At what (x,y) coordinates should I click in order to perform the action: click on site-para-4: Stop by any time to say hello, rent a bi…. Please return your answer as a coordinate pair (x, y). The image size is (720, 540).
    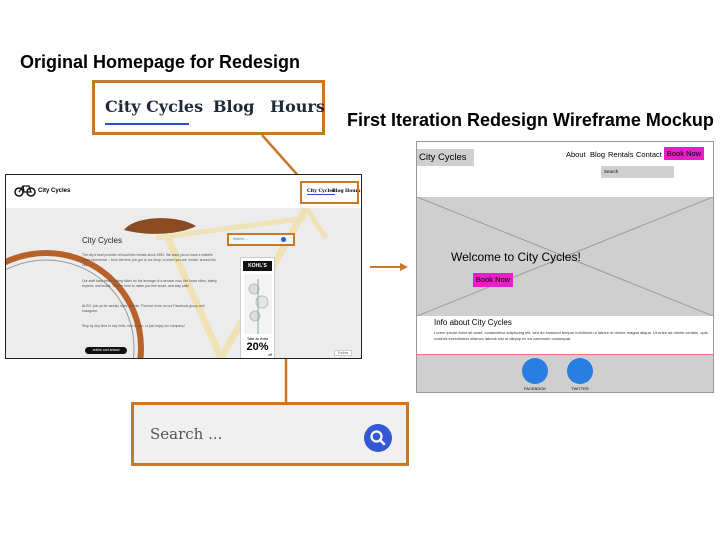
    Looking at the image, I should click on (133, 326).